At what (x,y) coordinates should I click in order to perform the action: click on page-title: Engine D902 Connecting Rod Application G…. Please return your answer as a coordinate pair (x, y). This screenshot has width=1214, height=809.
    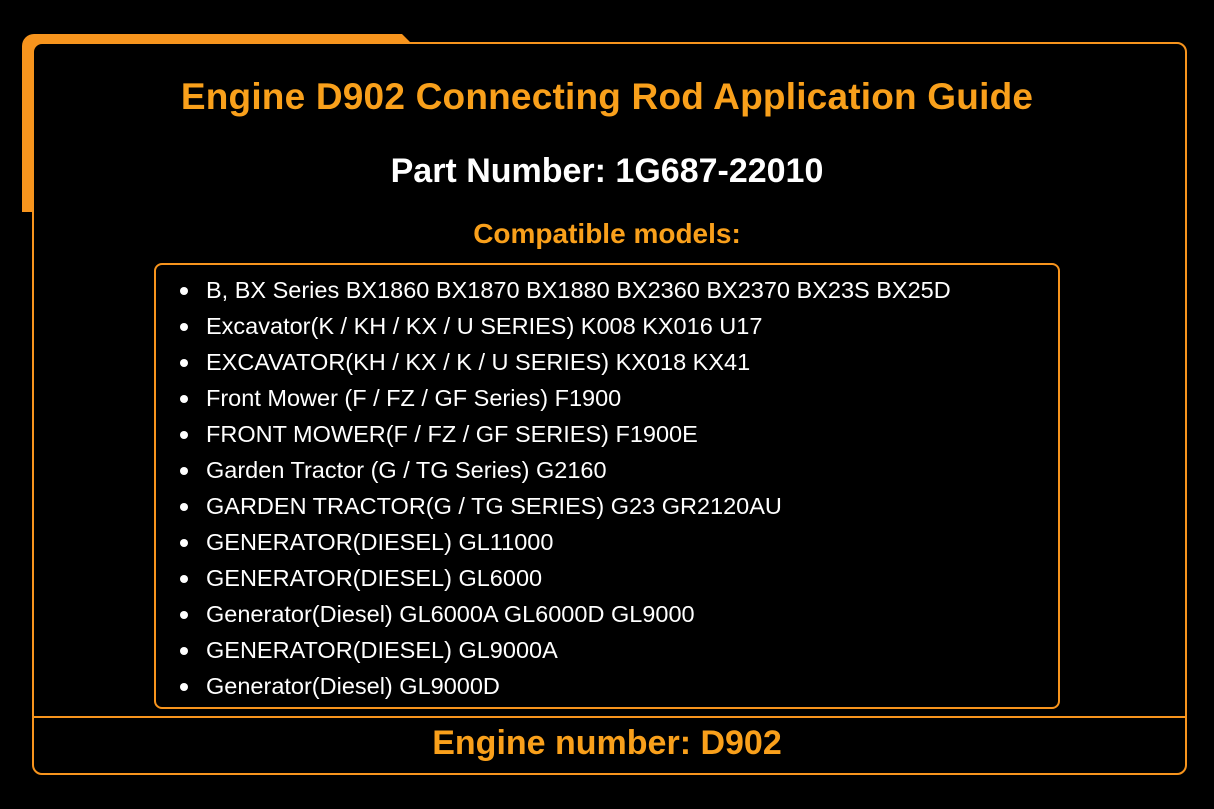
    Looking at the image, I should click on (607, 96).